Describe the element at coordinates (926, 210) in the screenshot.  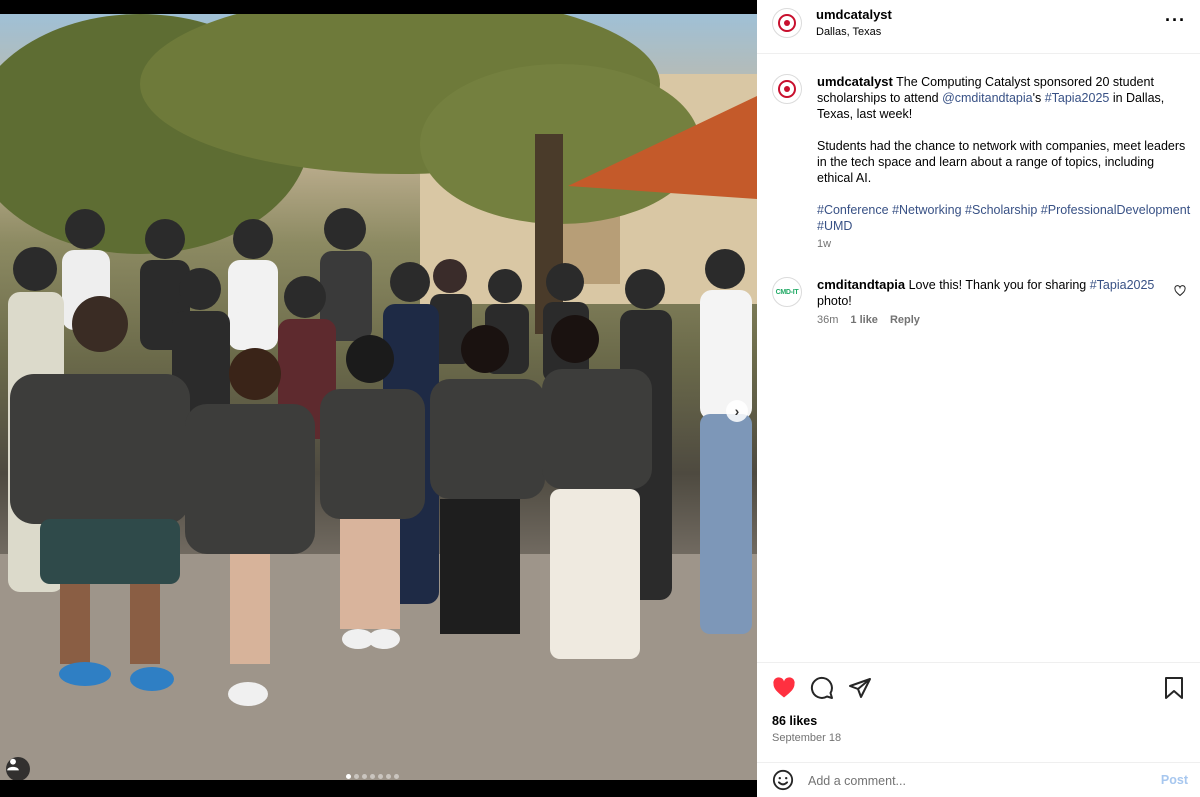
I see `hashtag-link: #Networking` at that location.